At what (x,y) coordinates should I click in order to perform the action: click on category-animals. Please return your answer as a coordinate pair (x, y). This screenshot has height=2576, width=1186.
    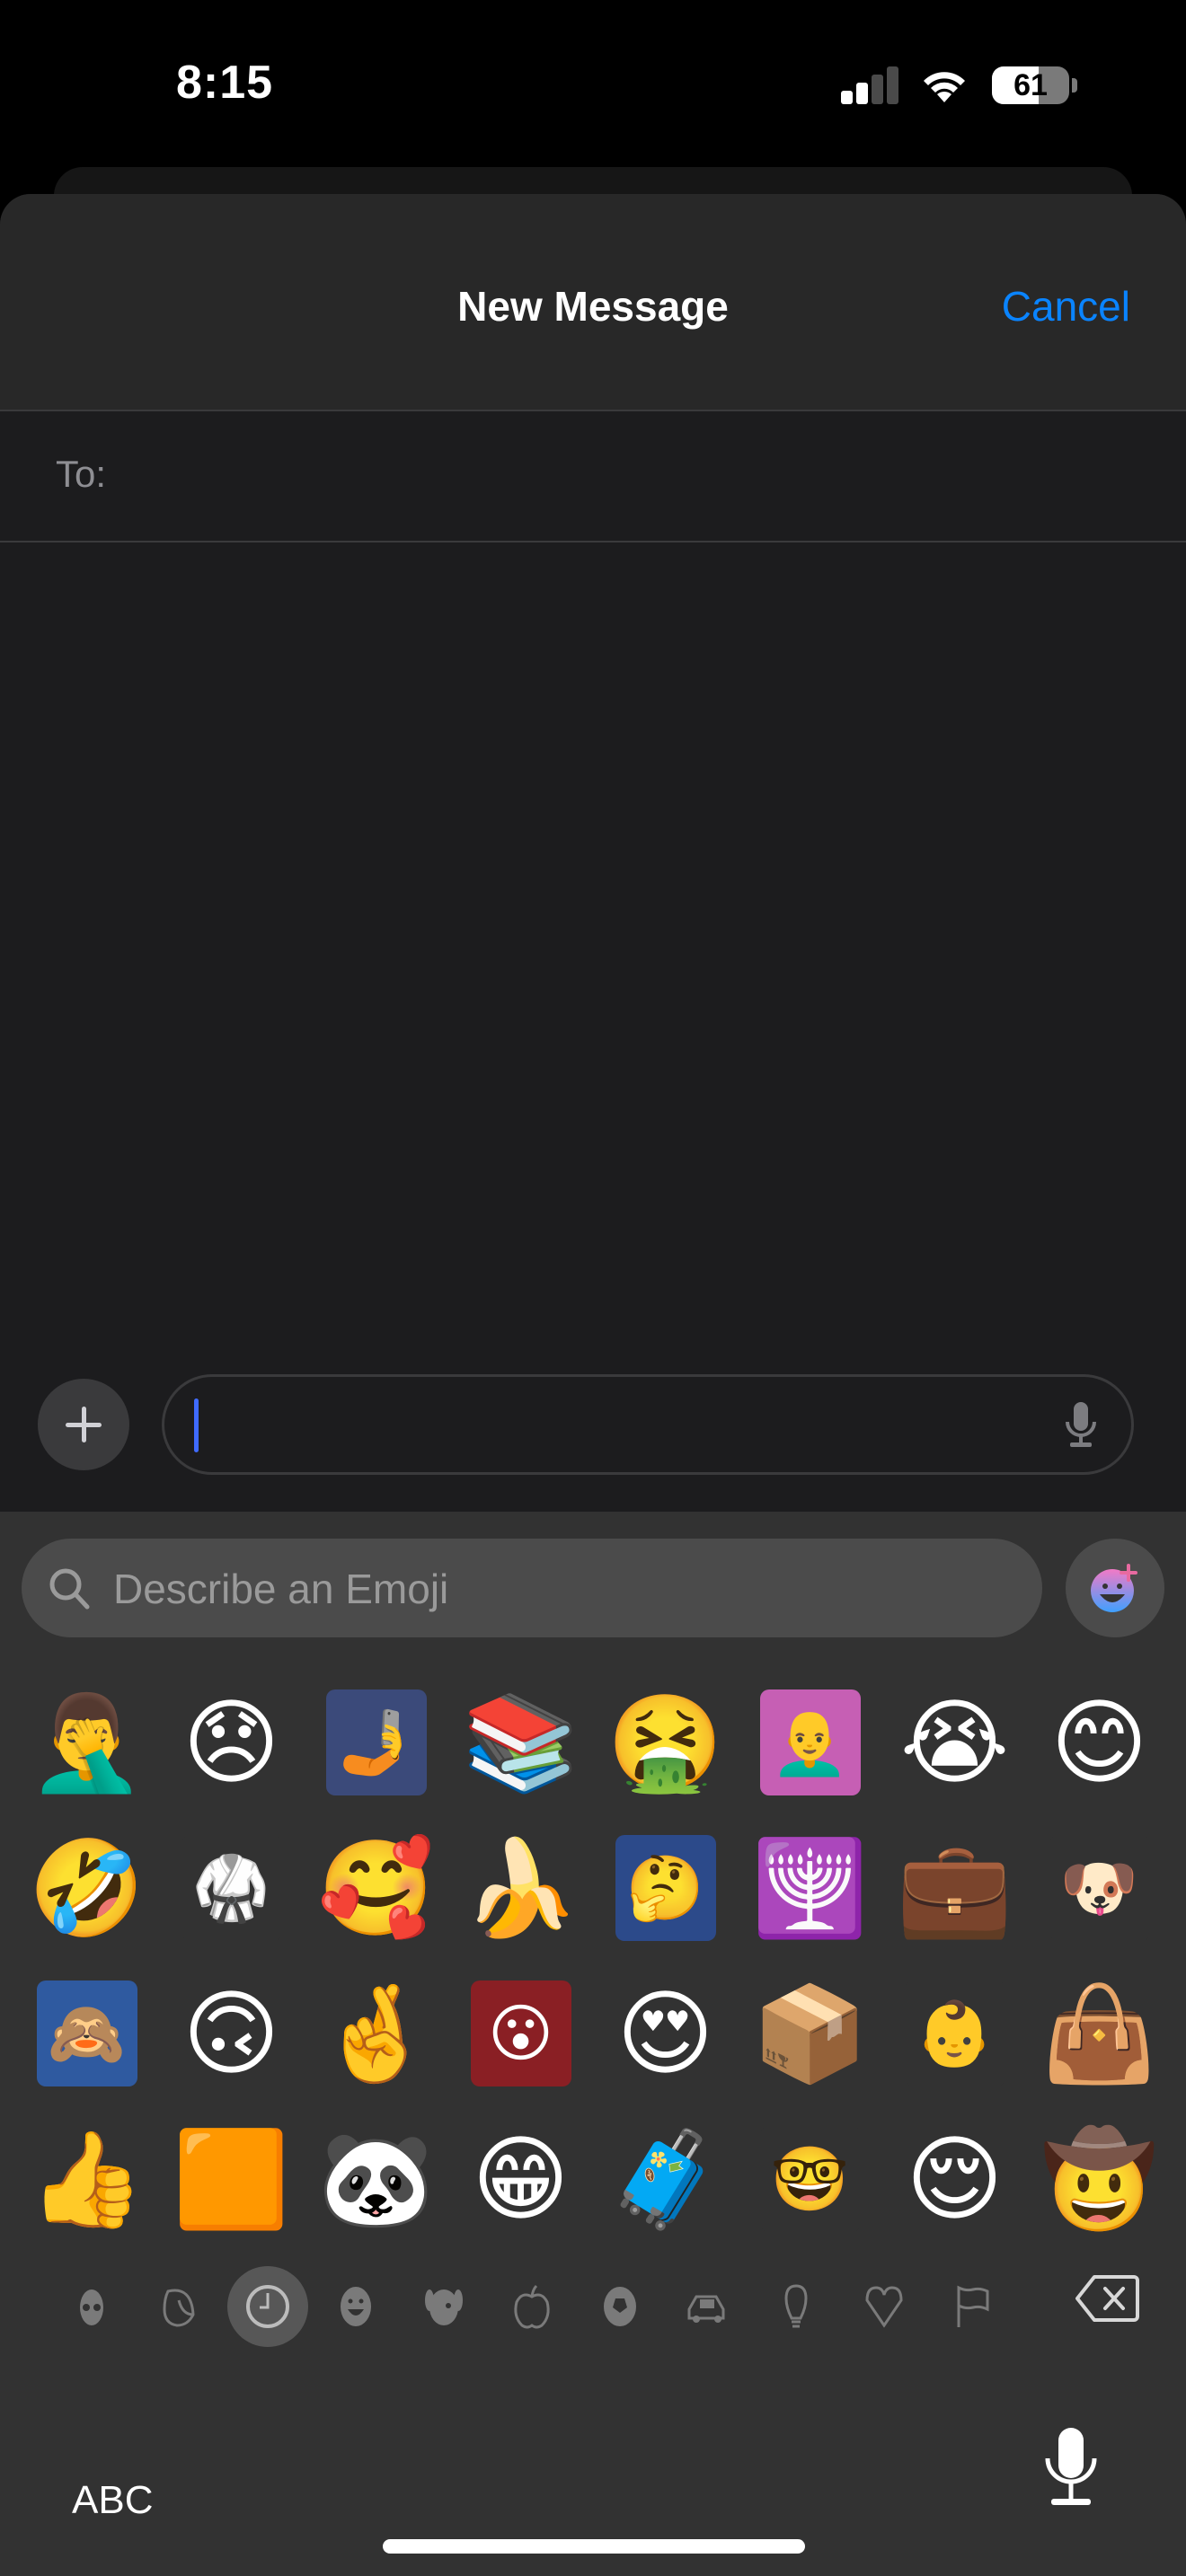
    Looking at the image, I should click on (443, 2306).